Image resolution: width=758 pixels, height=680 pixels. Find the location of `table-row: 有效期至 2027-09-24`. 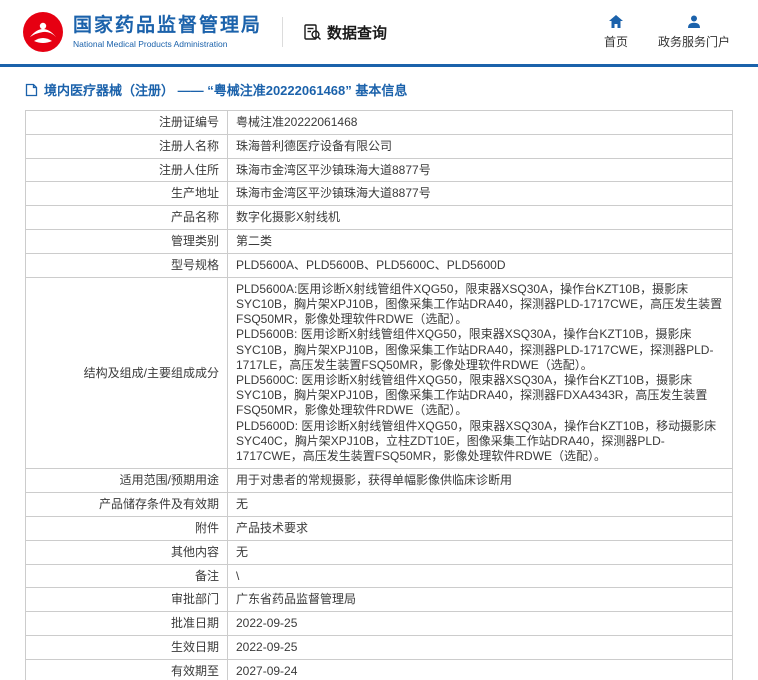

table-row: 有效期至 2027-09-24 is located at coordinates (379, 669).